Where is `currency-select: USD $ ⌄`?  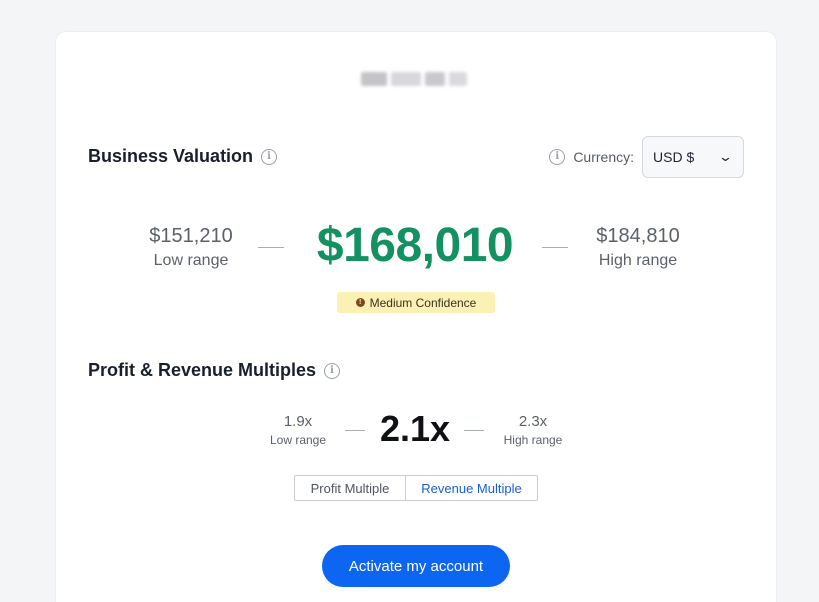 currency-select: USD $ ⌄ is located at coordinates (693, 157).